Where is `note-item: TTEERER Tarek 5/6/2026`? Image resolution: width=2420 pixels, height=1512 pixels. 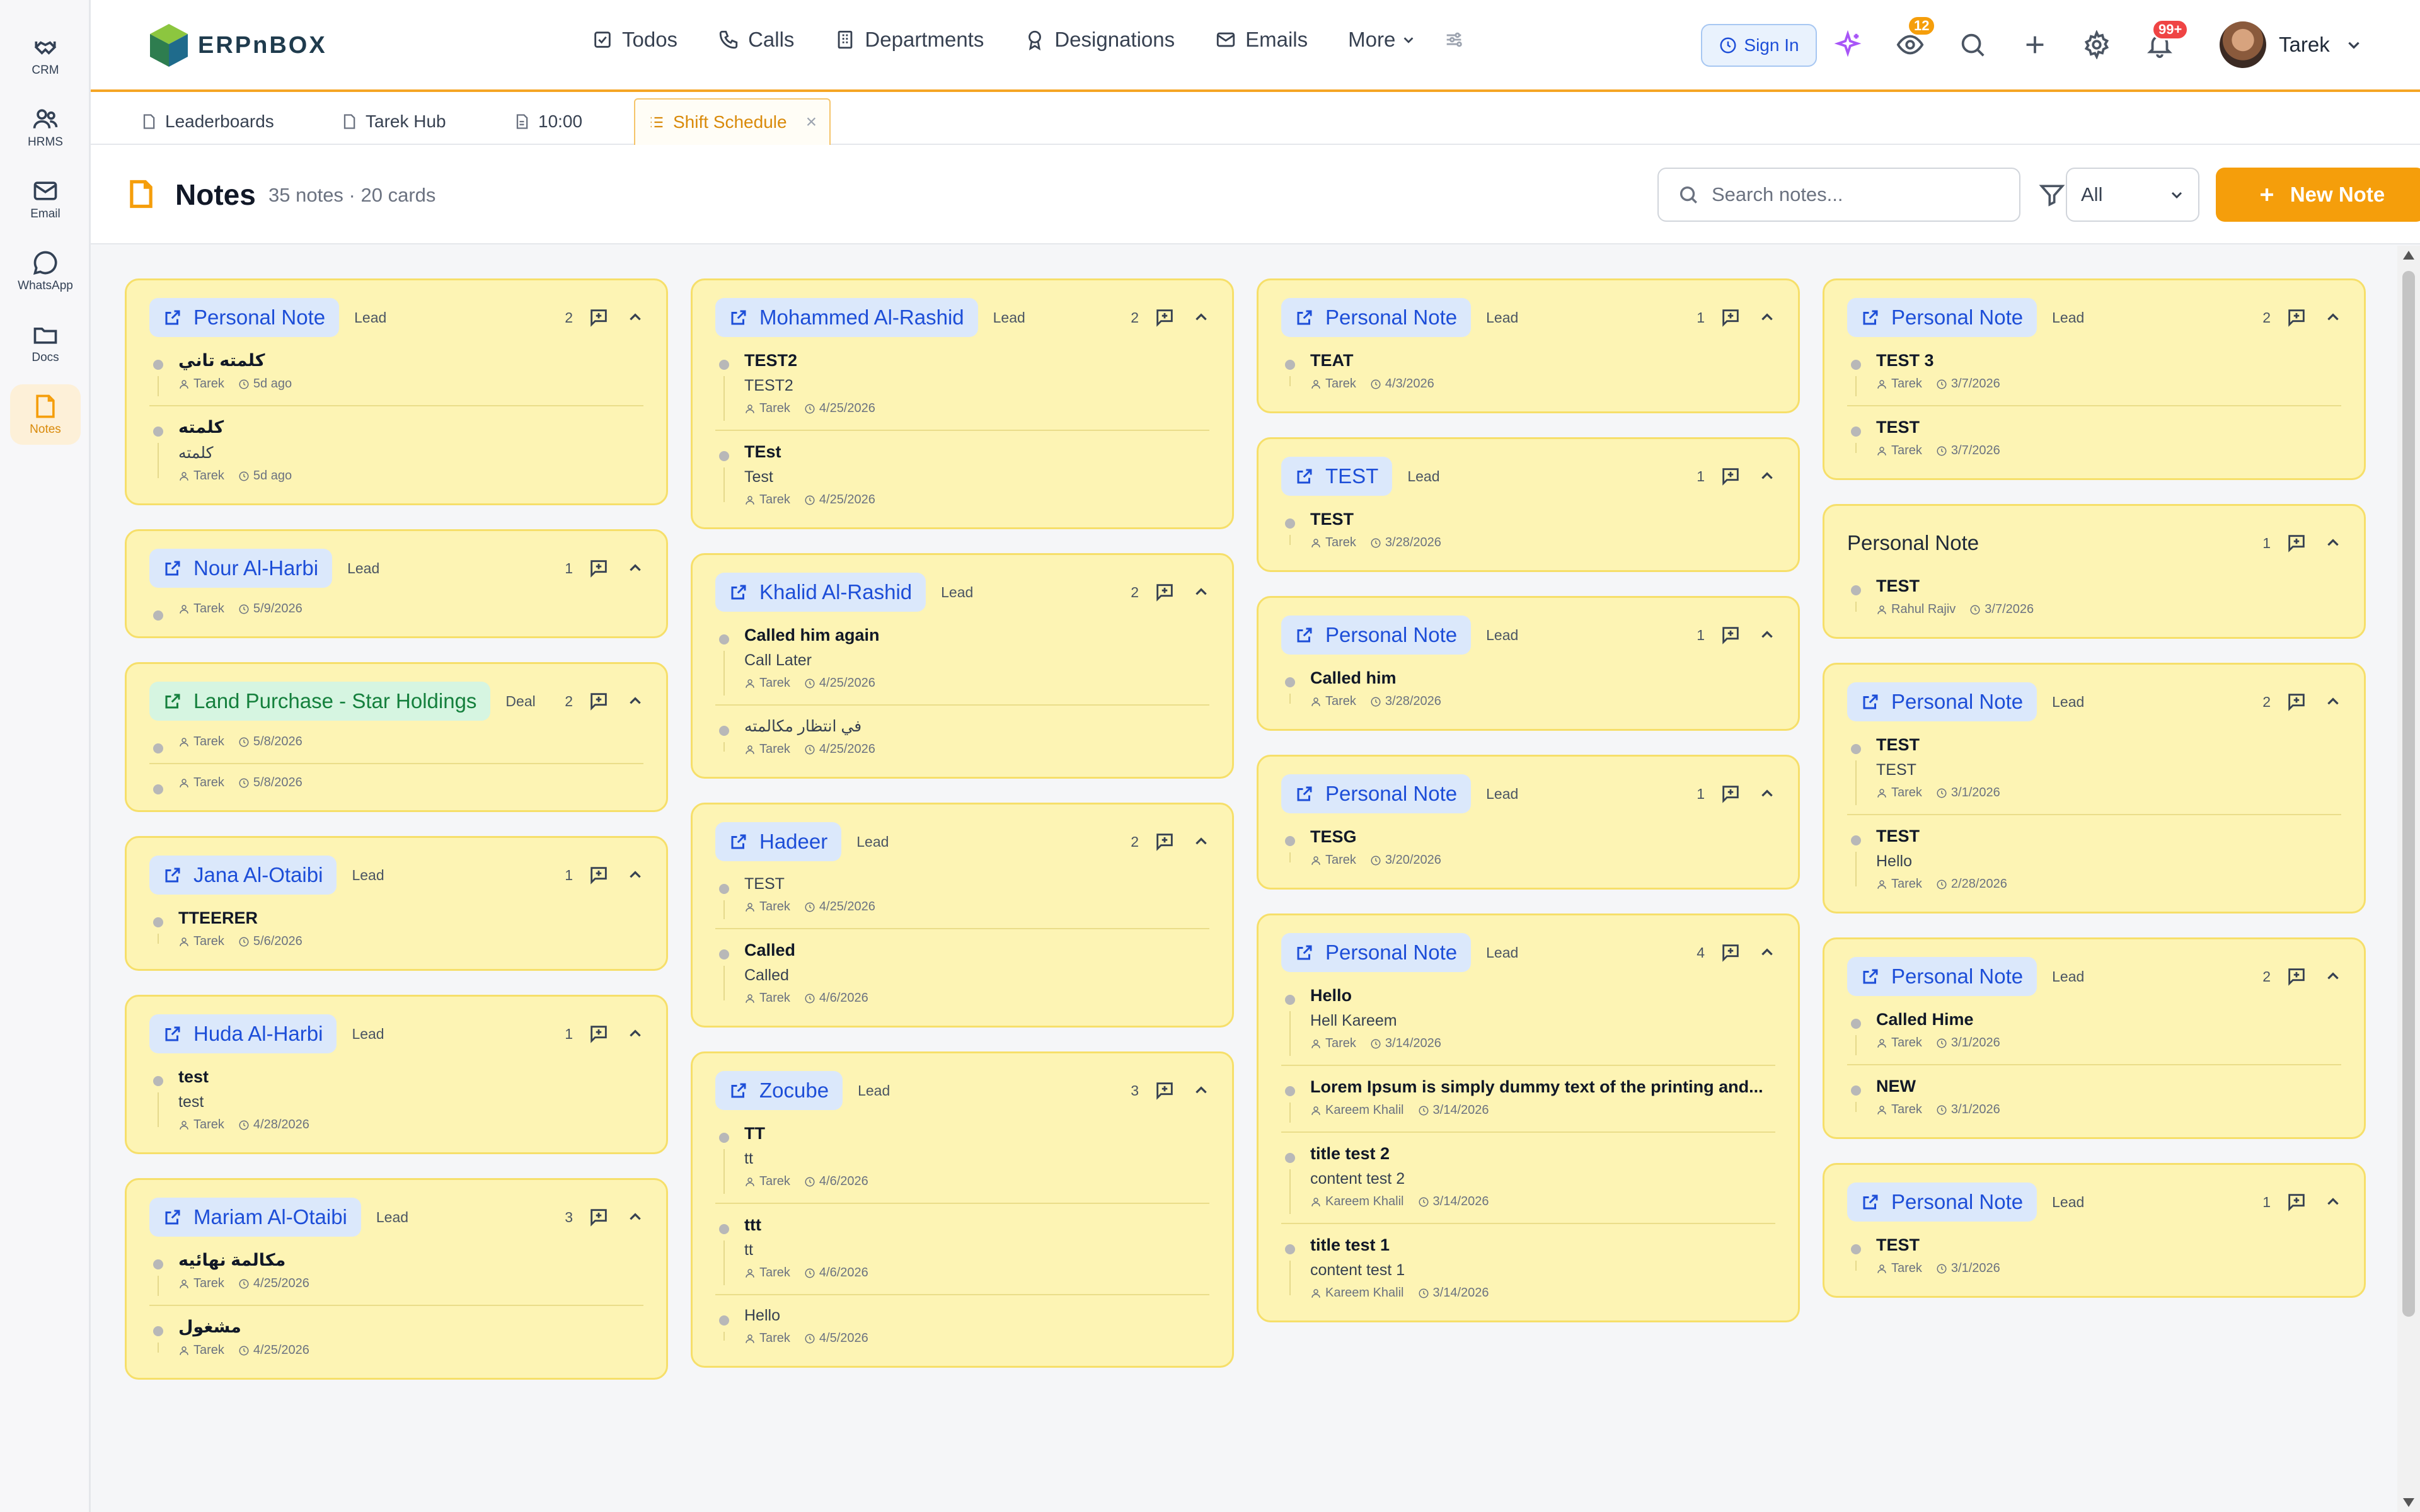
note-item: TTEERER Tarek 5/6/2026 is located at coordinates (396, 930).